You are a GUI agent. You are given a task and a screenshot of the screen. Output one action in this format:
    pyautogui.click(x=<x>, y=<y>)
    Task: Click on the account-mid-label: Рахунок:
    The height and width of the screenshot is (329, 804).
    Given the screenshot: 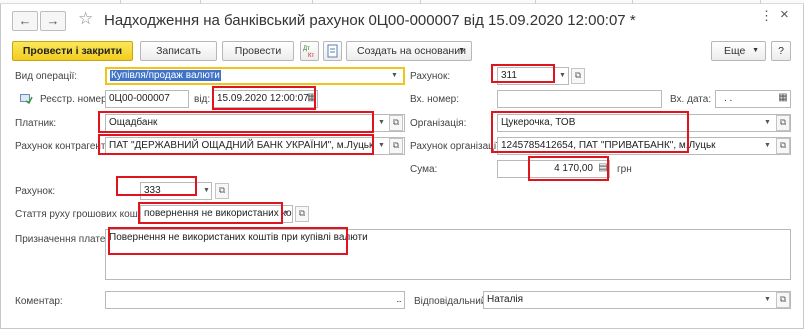 What is the action you would take?
    pyautogui.click(x=35, y=191)
    